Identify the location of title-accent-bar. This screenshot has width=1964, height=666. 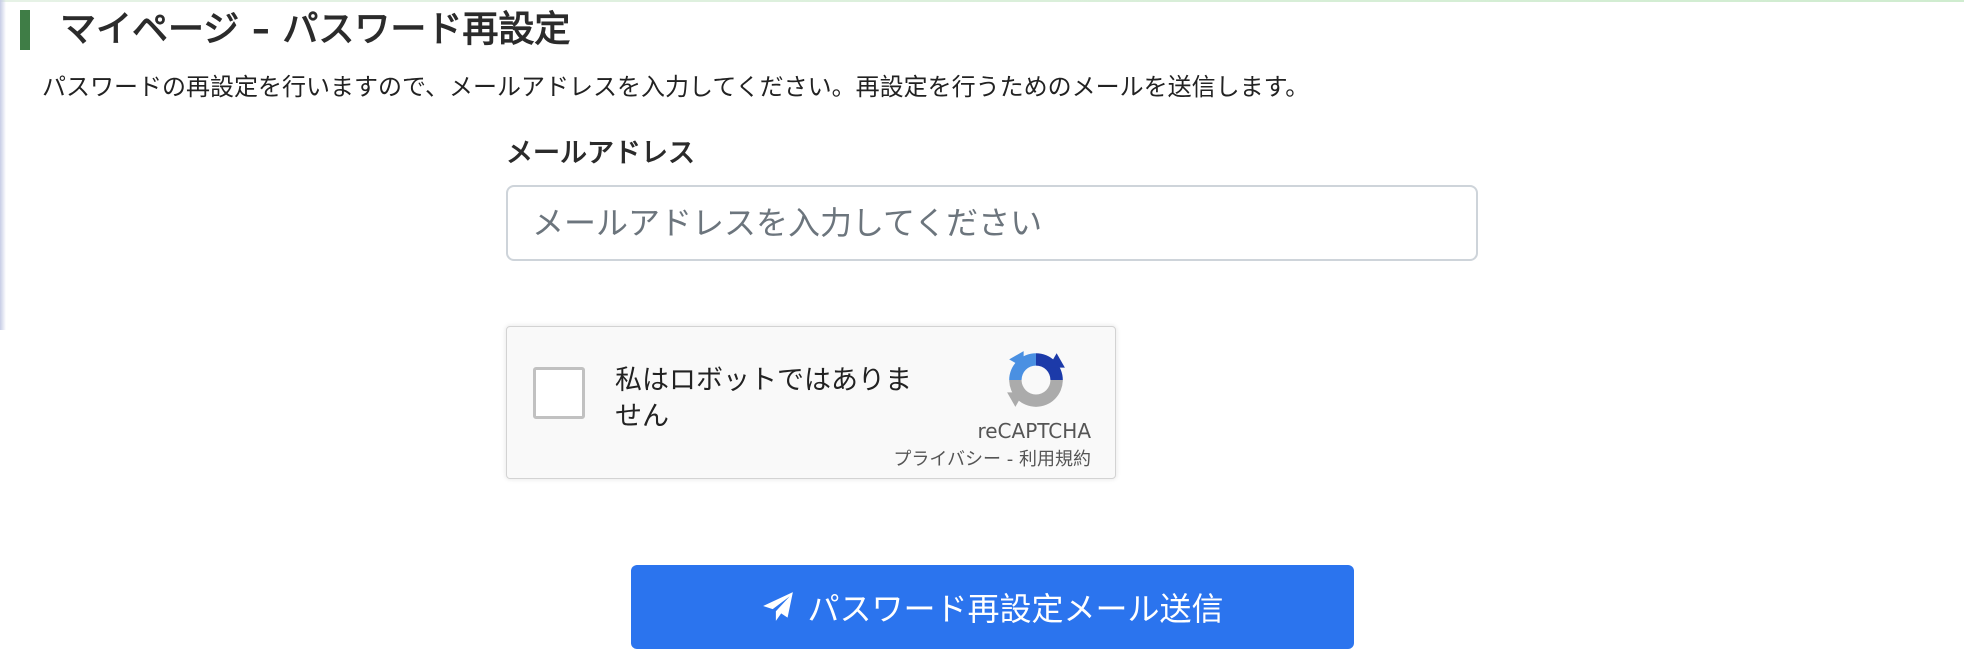
(25, 30).